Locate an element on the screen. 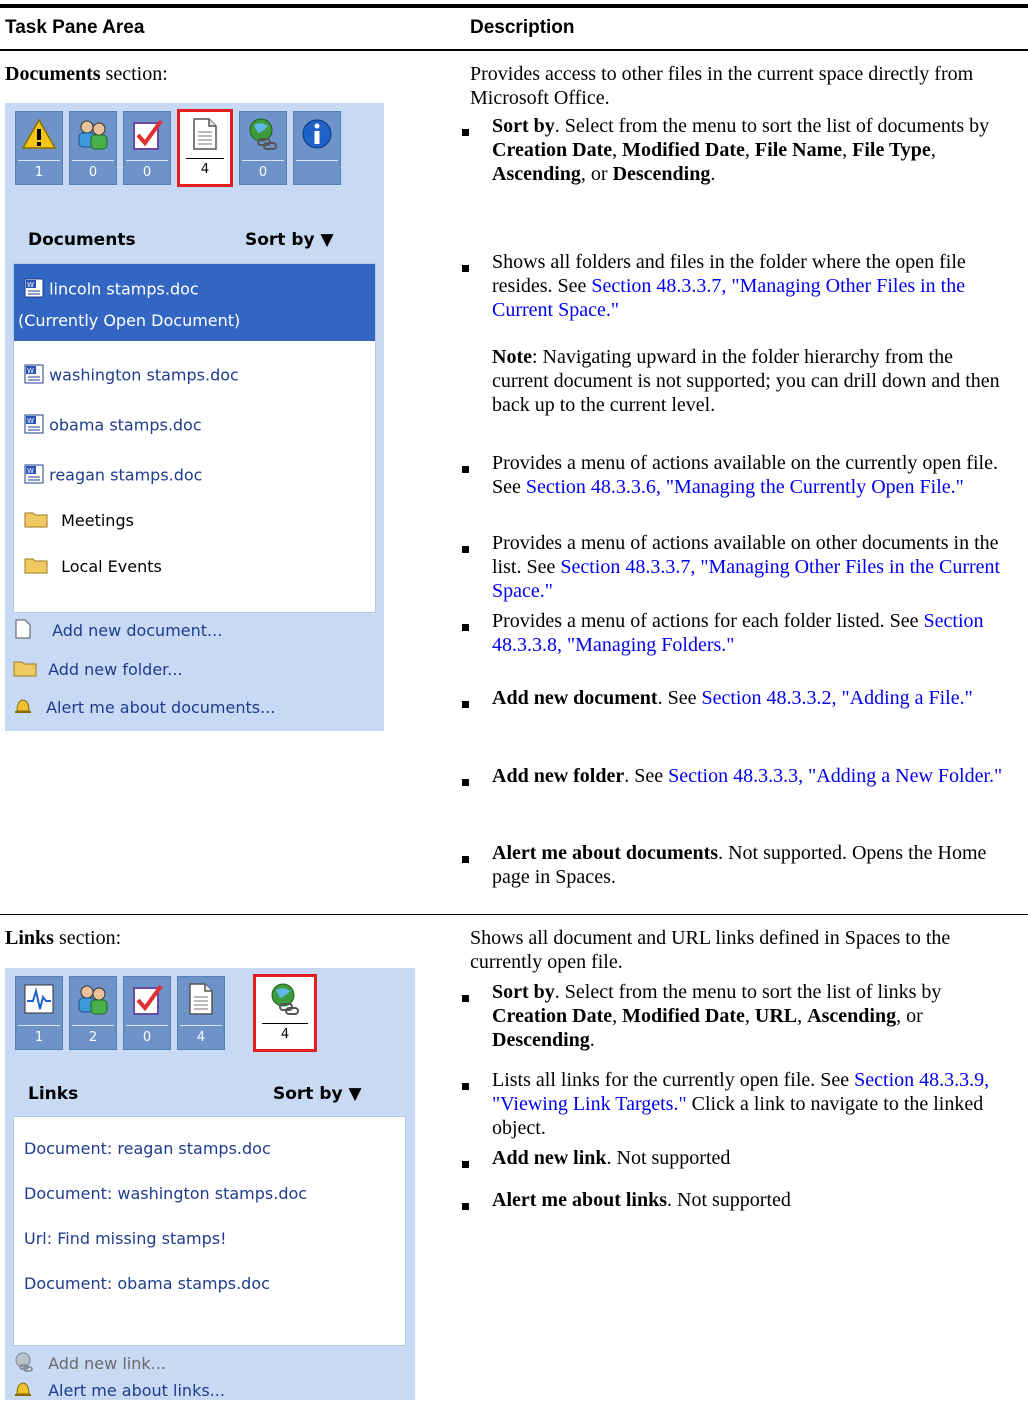 The image size is (1028, 1412). currently-open-note: (Currently Open Document) is located at coordinates (129, 320).